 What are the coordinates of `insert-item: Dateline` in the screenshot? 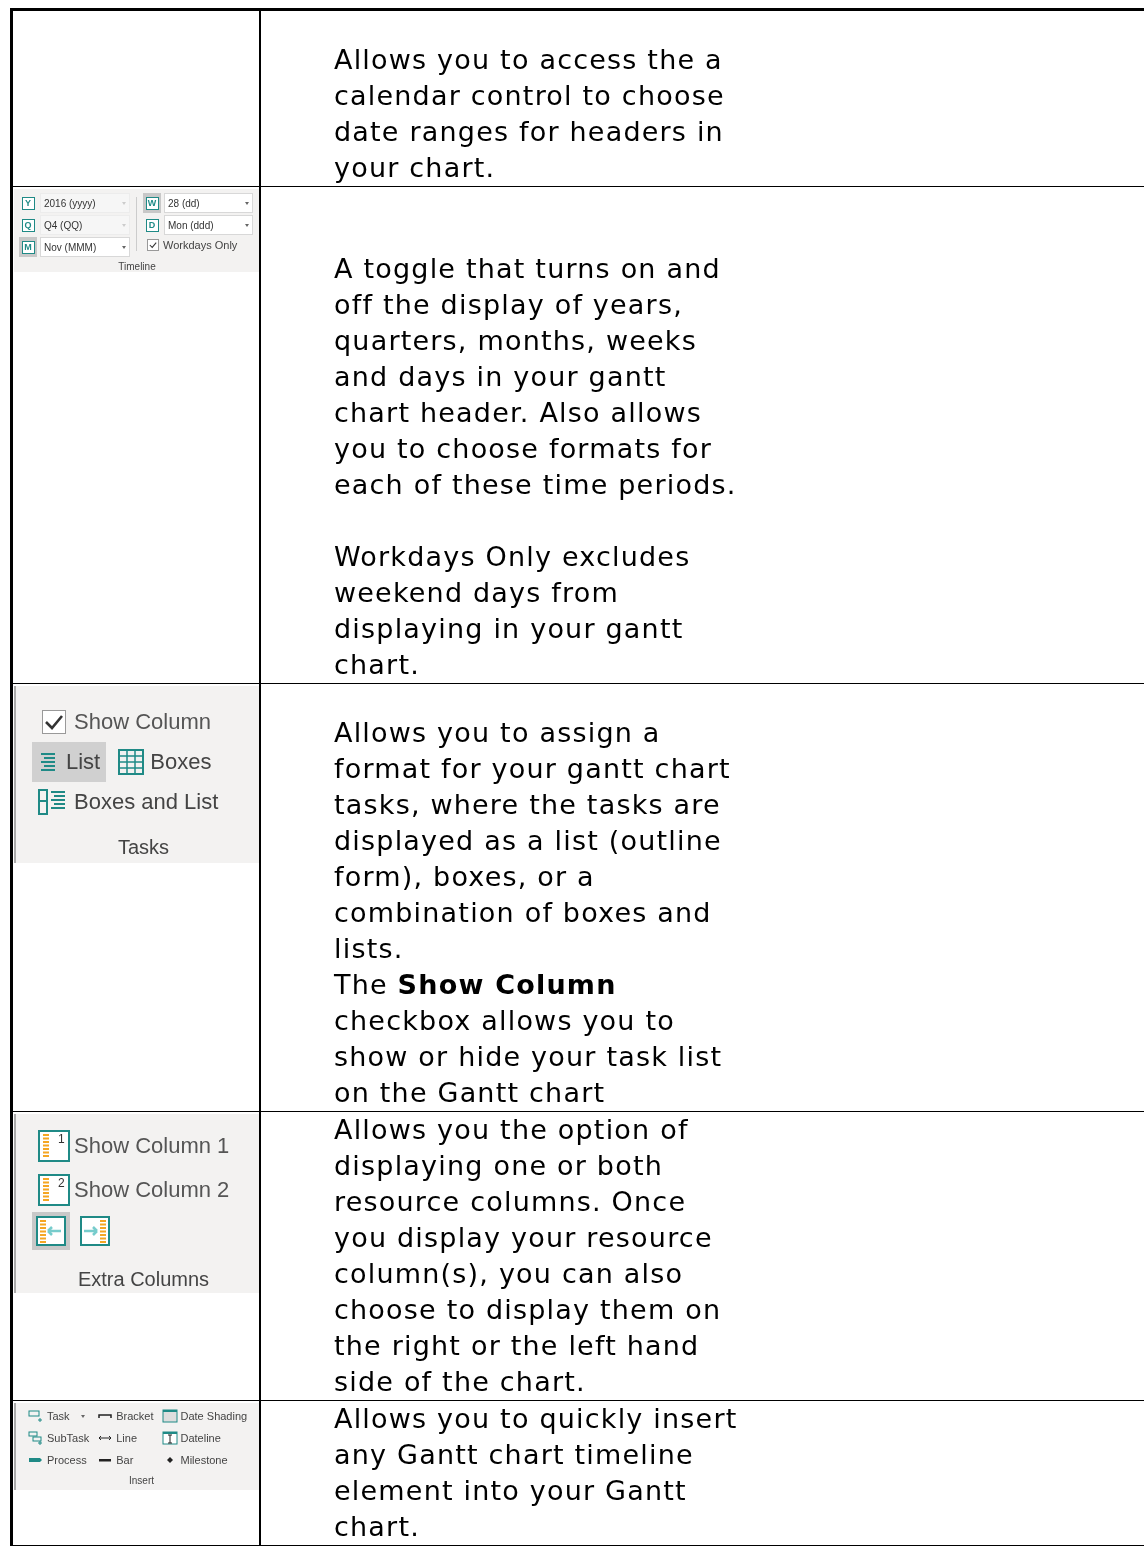 It's located at (204, 1438).